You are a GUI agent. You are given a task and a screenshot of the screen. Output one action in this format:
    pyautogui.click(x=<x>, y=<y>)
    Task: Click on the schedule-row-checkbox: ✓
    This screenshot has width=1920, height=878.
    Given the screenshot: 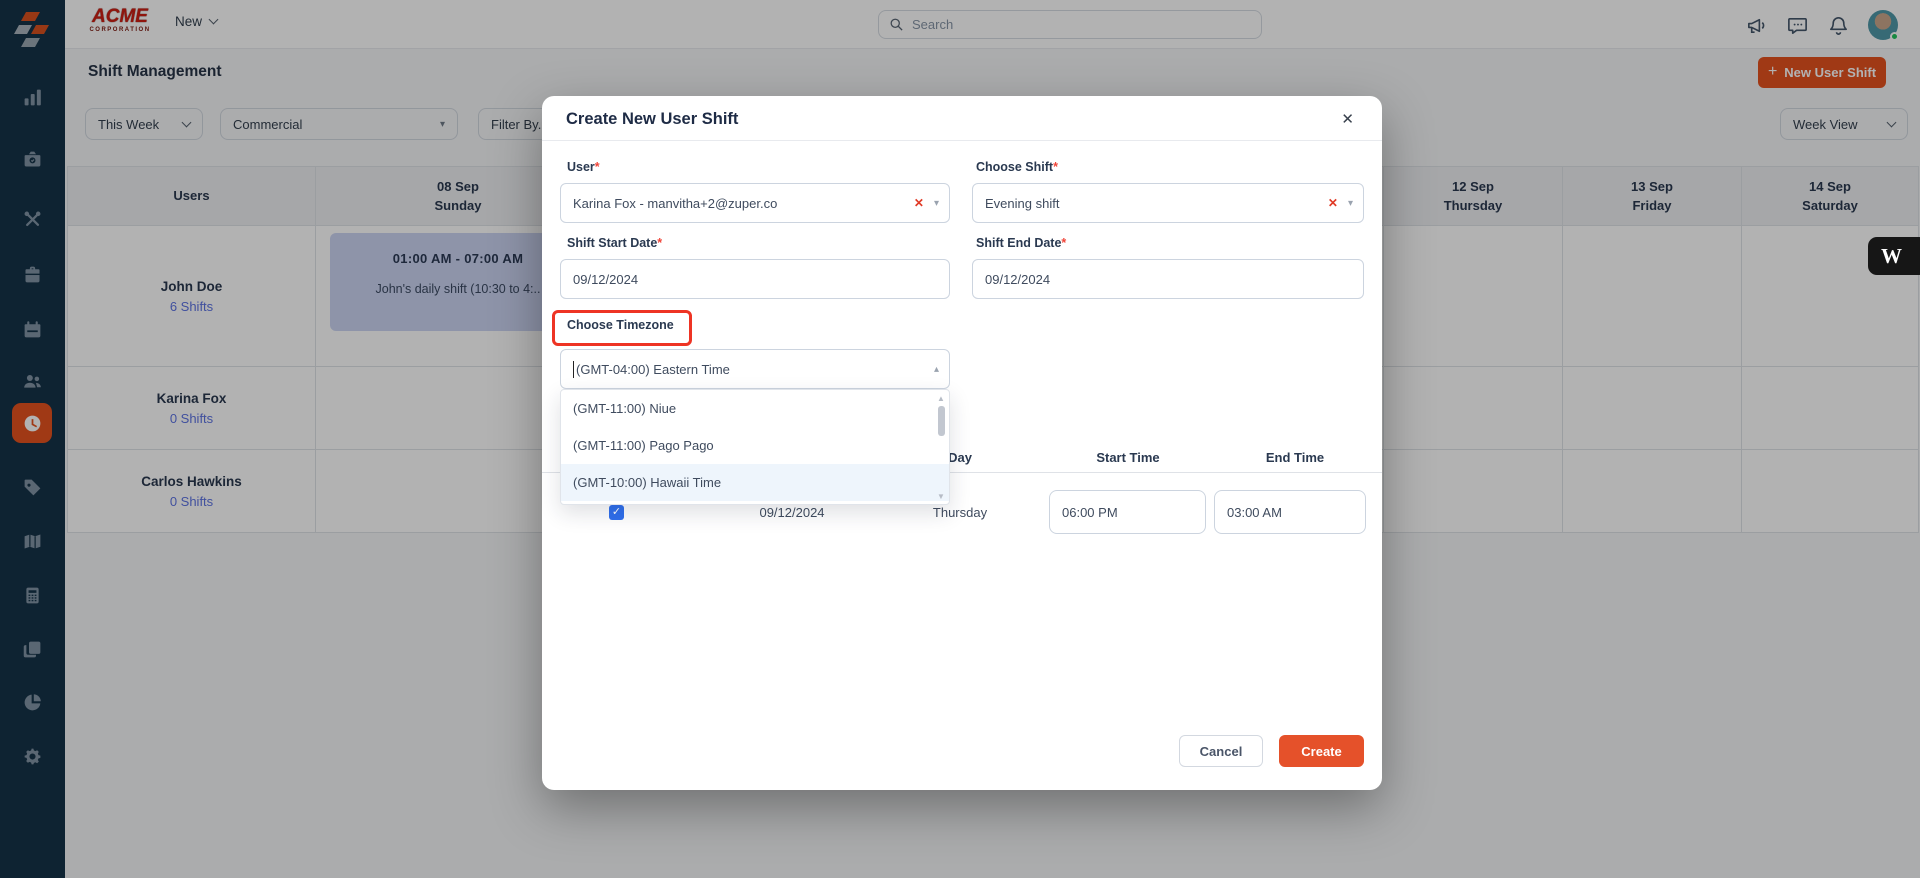 What is the action you would take?
    pyautogui.click(x=616, y=512)
    